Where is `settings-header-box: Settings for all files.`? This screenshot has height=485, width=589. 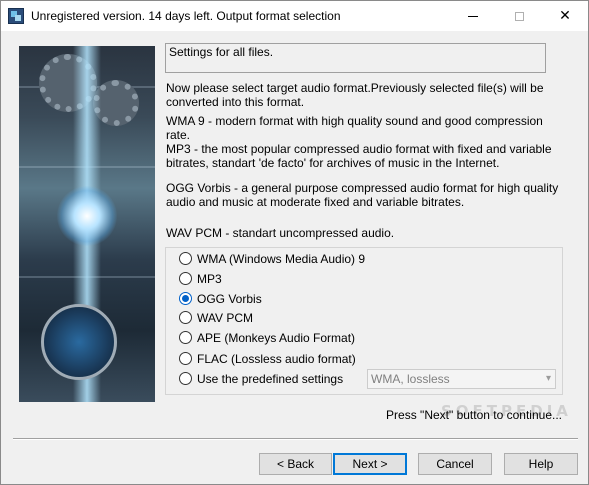
settings-header-box: Settings for all files. is located at coordinates (355, 58).